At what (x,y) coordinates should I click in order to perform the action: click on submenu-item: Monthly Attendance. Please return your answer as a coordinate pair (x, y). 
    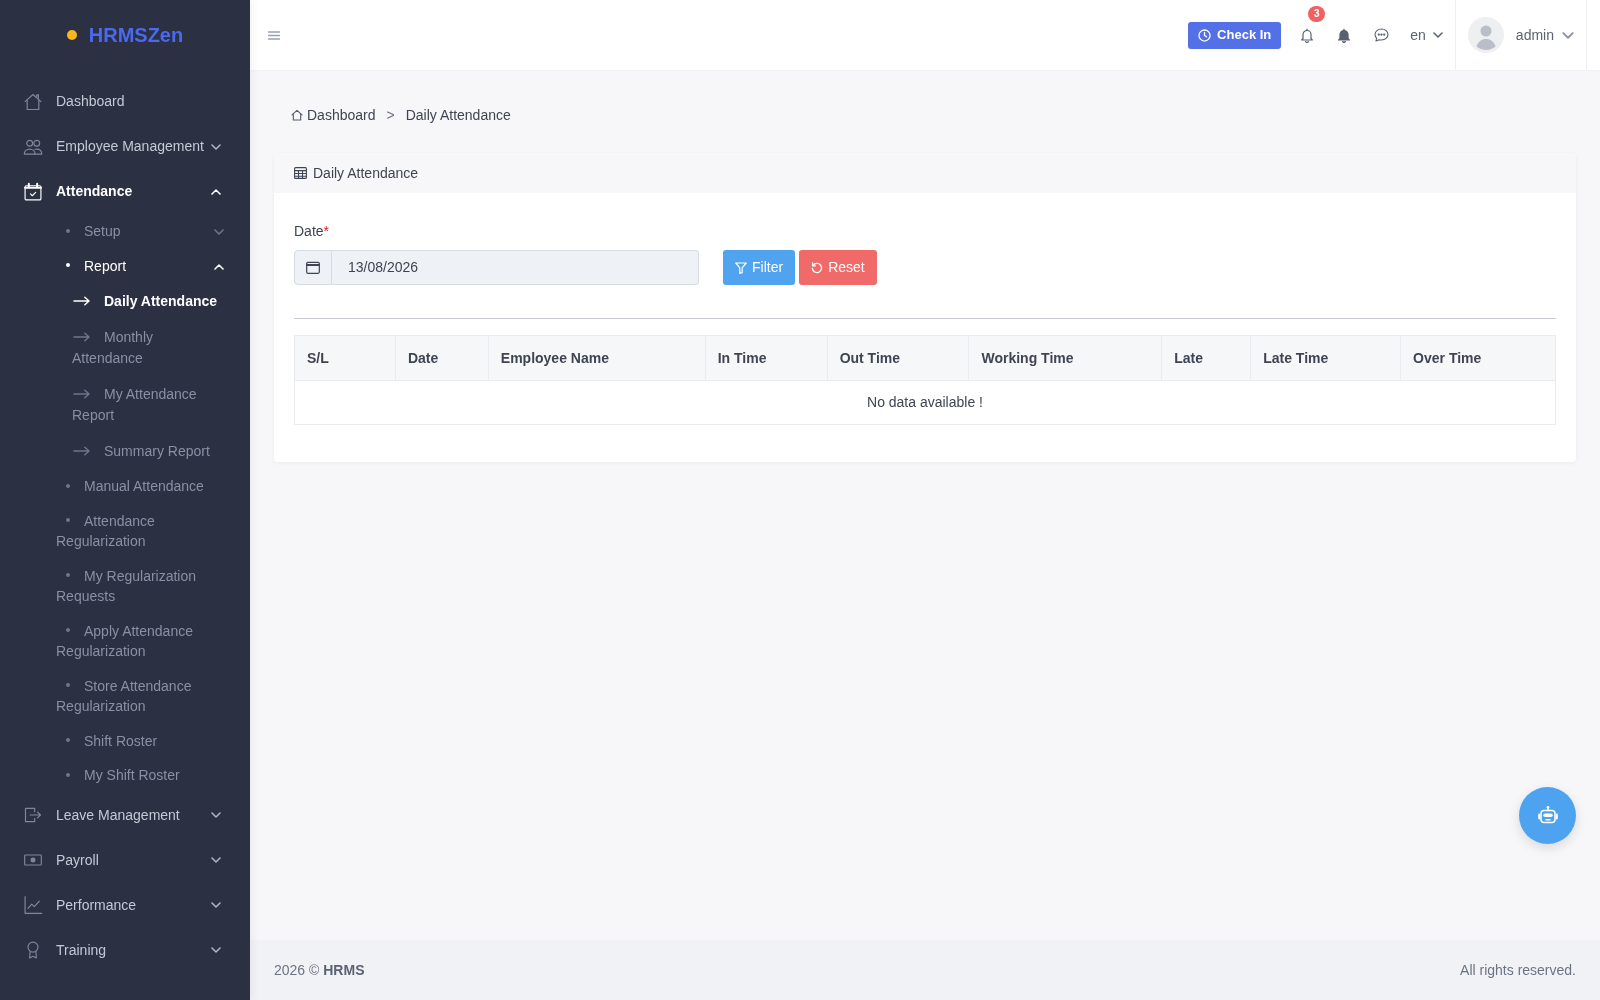
    Looking at the image, I should click on (125, 347).